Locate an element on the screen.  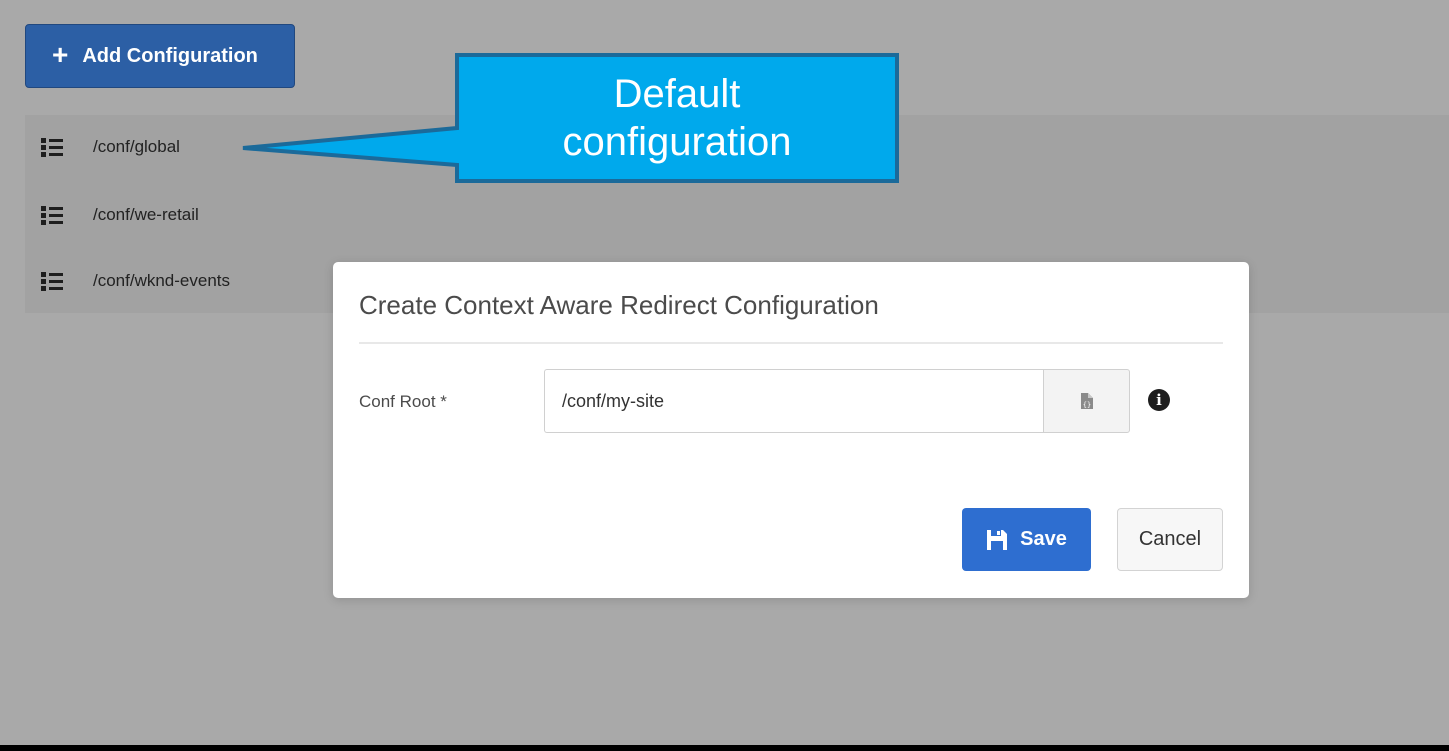
browse-button: {} is located at coordinates (1086, 401).